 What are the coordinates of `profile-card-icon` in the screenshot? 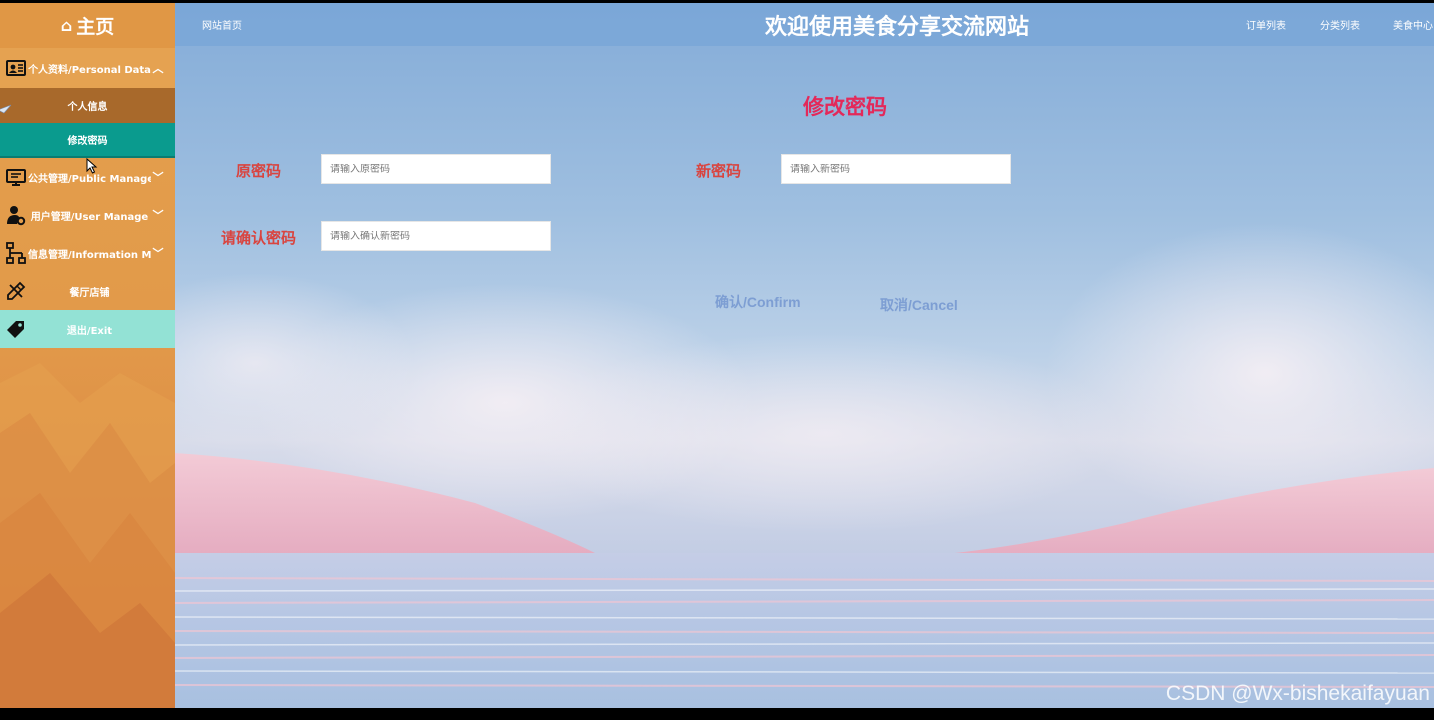 It's located at (16, 68).